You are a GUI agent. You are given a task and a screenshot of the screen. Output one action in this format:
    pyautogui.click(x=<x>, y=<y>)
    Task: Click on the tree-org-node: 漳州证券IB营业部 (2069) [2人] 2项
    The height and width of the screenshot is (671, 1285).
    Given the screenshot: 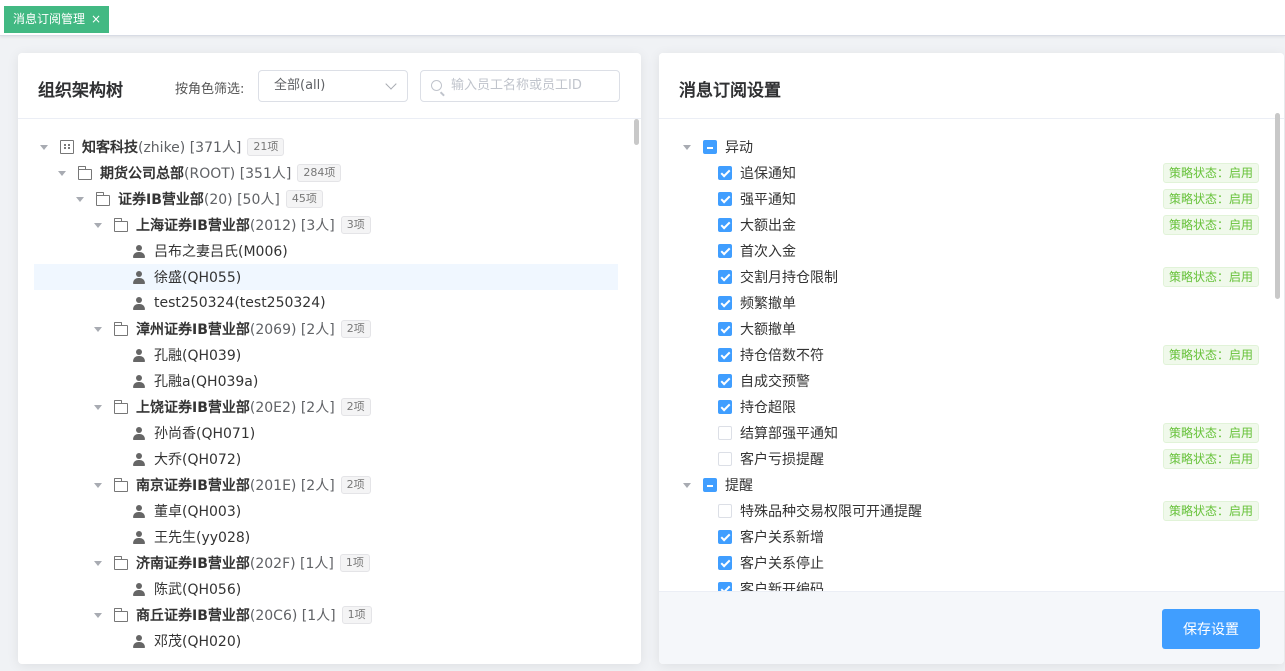 What is the action you would take?
    pyautogui.click(x=326, y=329)
    